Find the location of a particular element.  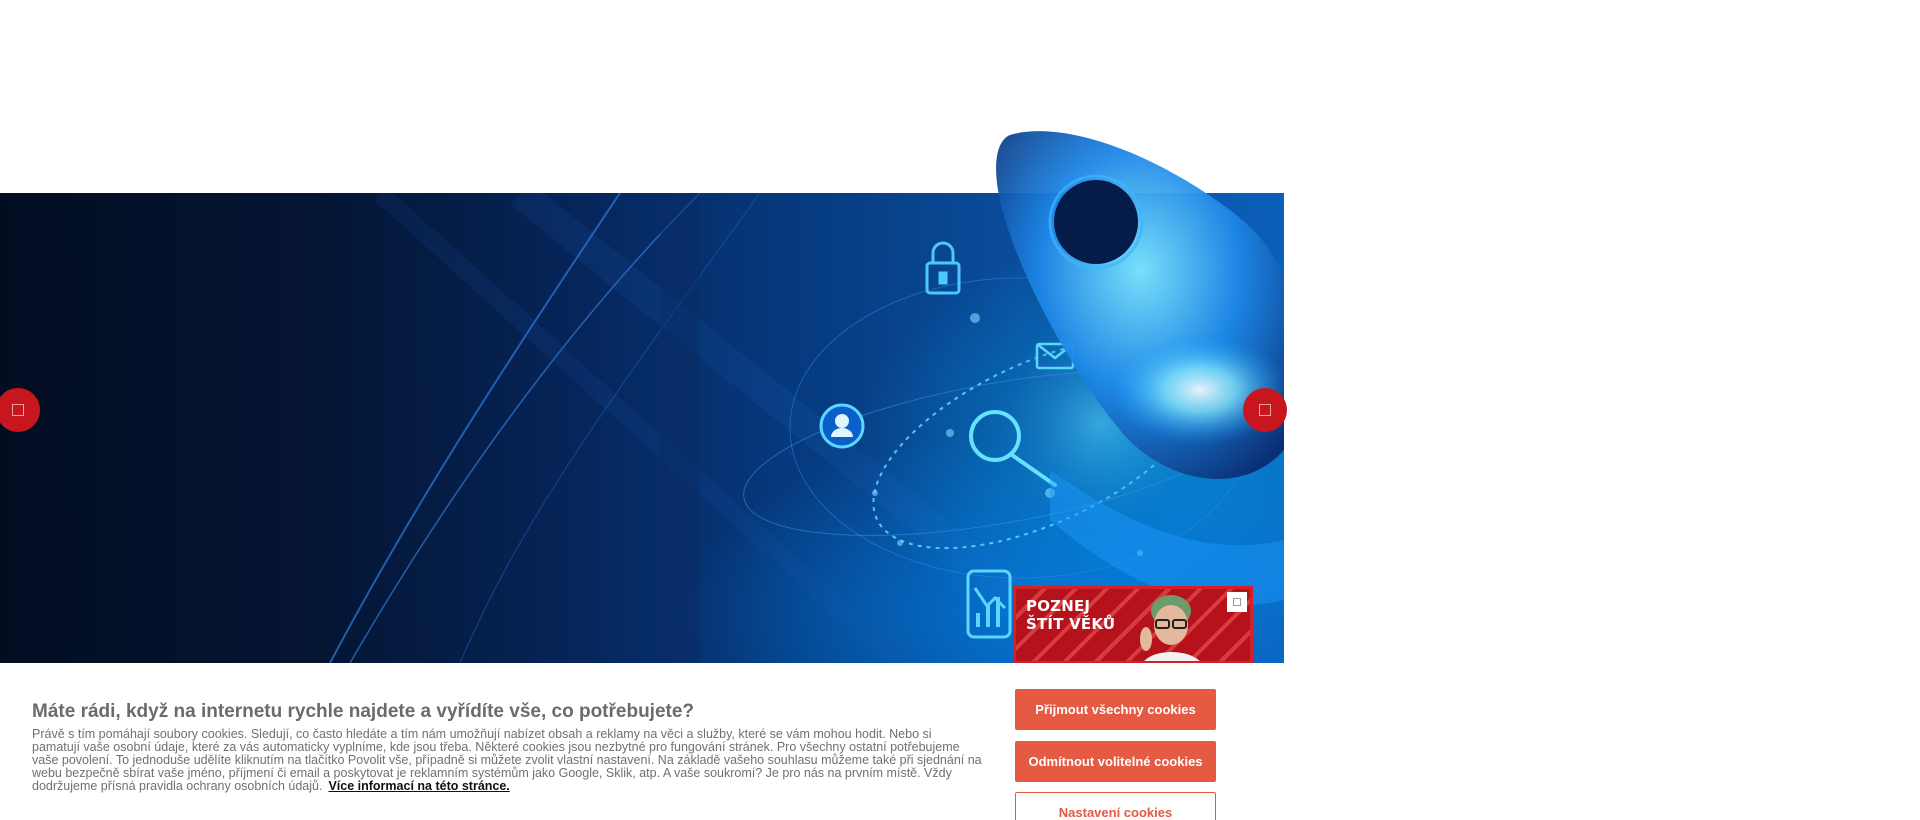

promo-close-button is located at coordinates (1237, 602).